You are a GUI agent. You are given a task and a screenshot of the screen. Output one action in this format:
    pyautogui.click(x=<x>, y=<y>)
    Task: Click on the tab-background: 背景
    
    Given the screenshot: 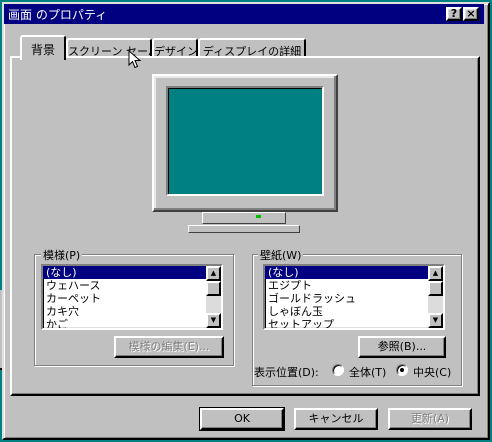 What is the action you would take?
    pyautogui.click(x=43, y=47)
    